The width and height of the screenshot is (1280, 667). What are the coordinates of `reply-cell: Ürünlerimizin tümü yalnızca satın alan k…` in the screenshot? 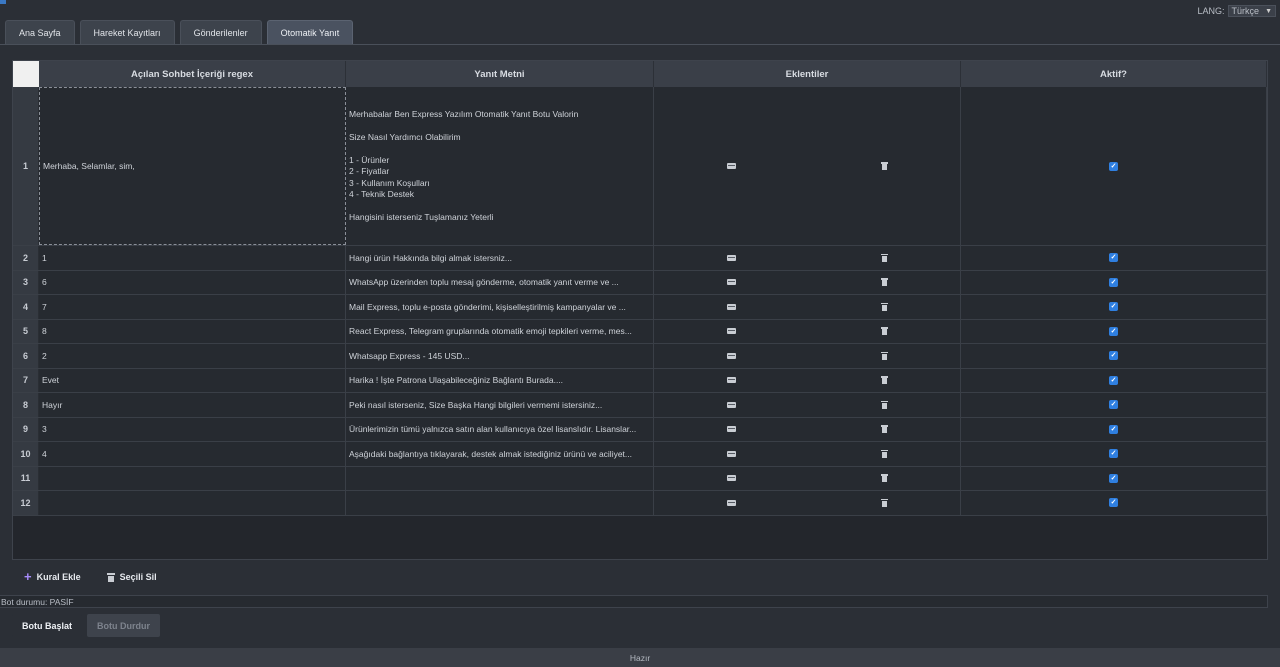 It's located at (500, 429).